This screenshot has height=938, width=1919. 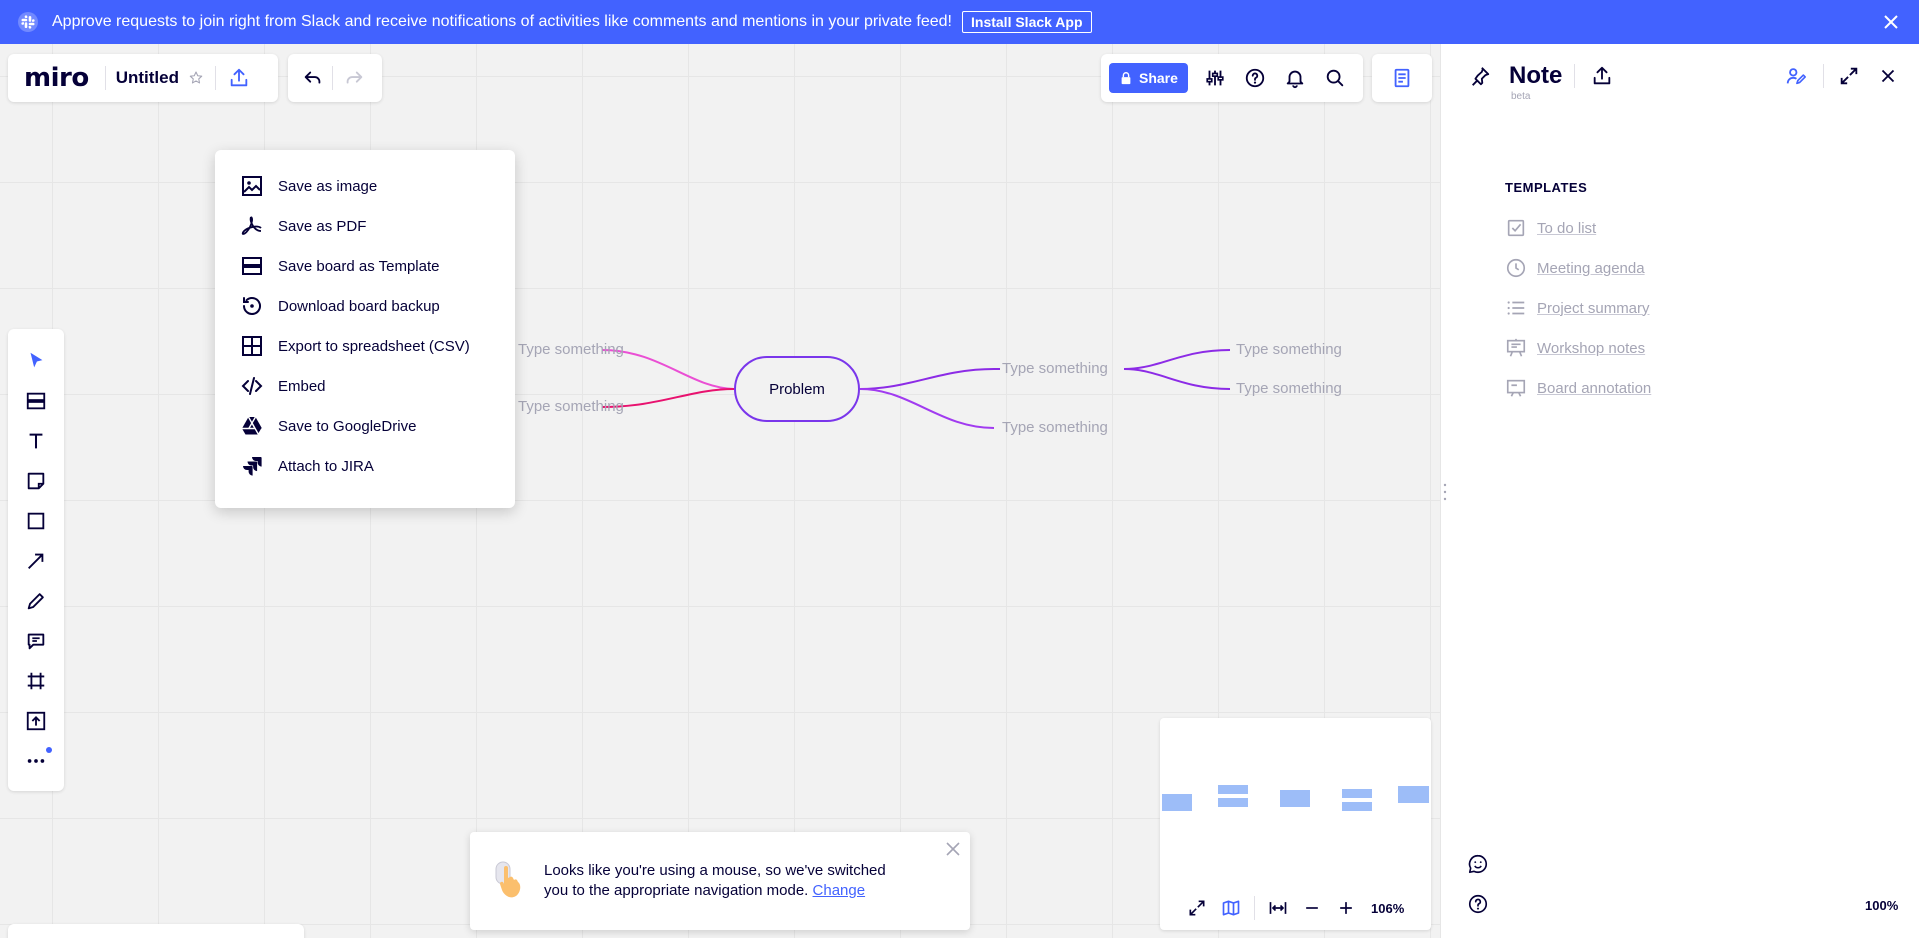 I want to click on minimap-preview, so click(x=1295, y=802).